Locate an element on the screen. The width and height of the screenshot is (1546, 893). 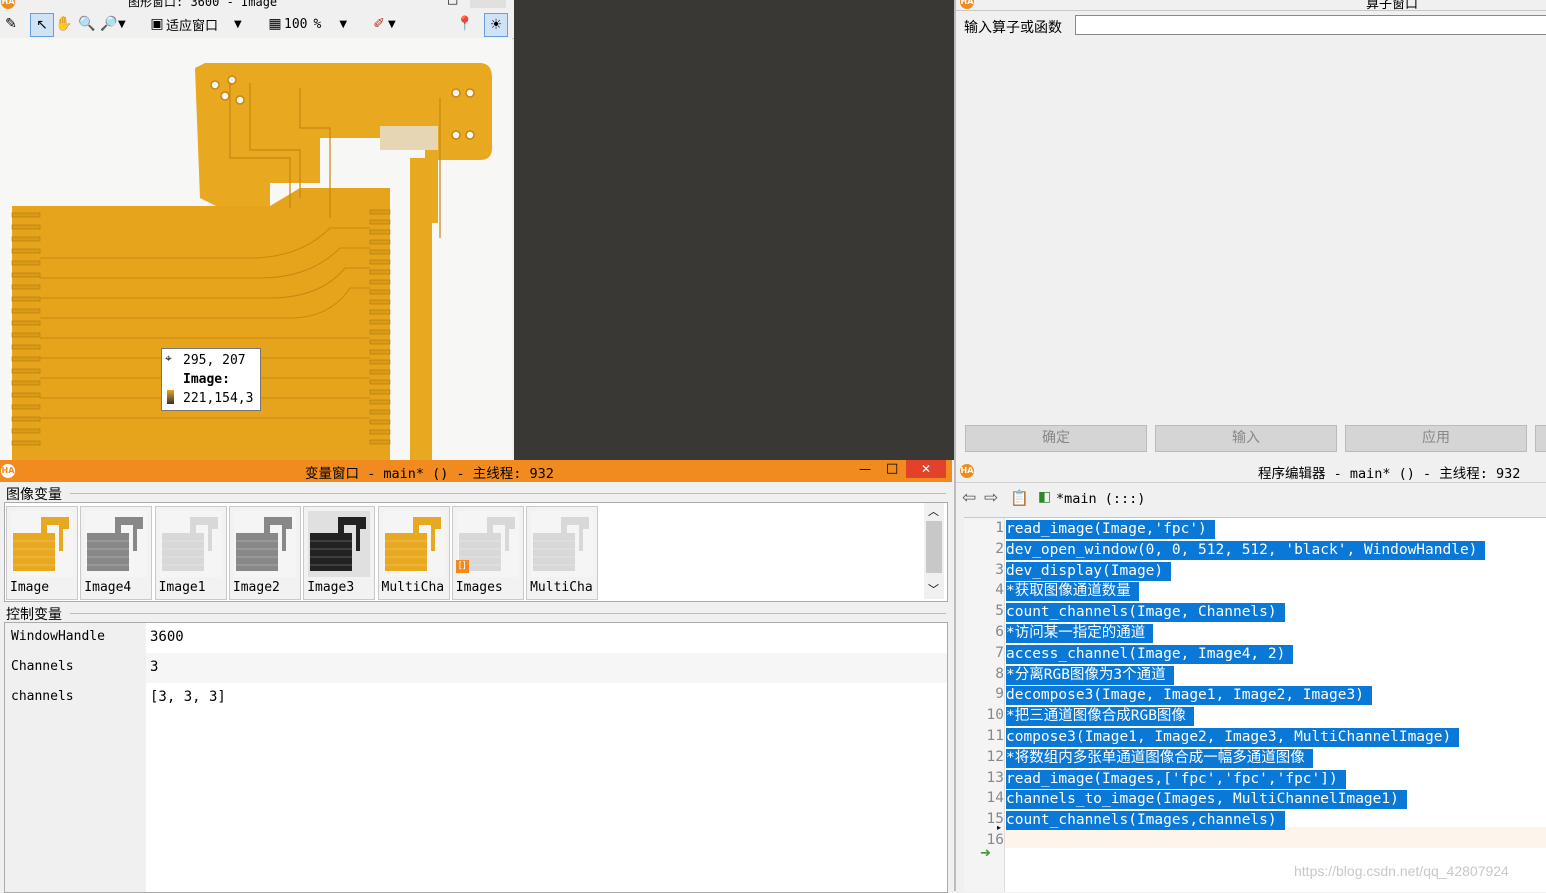
control-variables-label: 控制变量 is located at coordinates (34, 615).